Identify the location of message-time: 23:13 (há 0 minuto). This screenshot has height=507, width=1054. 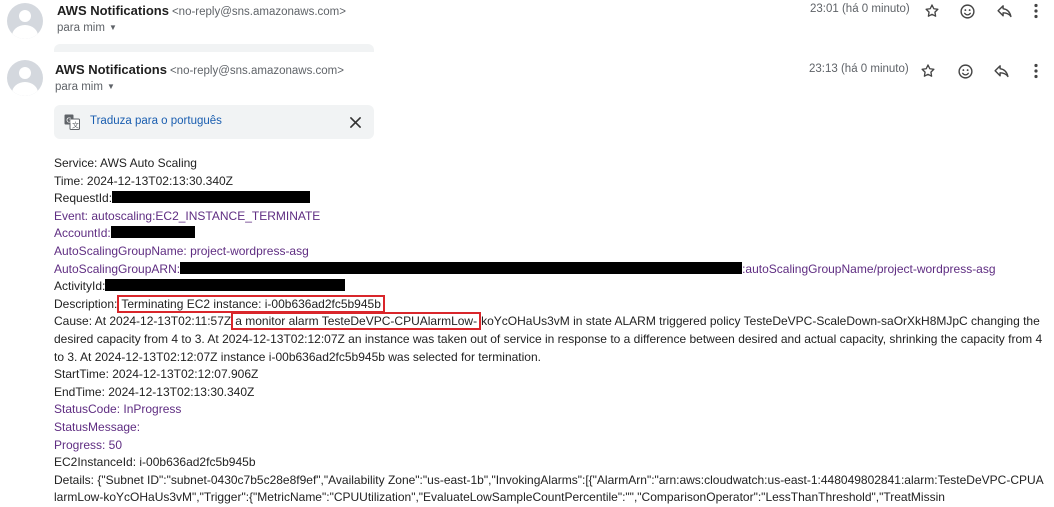
(859, 69).